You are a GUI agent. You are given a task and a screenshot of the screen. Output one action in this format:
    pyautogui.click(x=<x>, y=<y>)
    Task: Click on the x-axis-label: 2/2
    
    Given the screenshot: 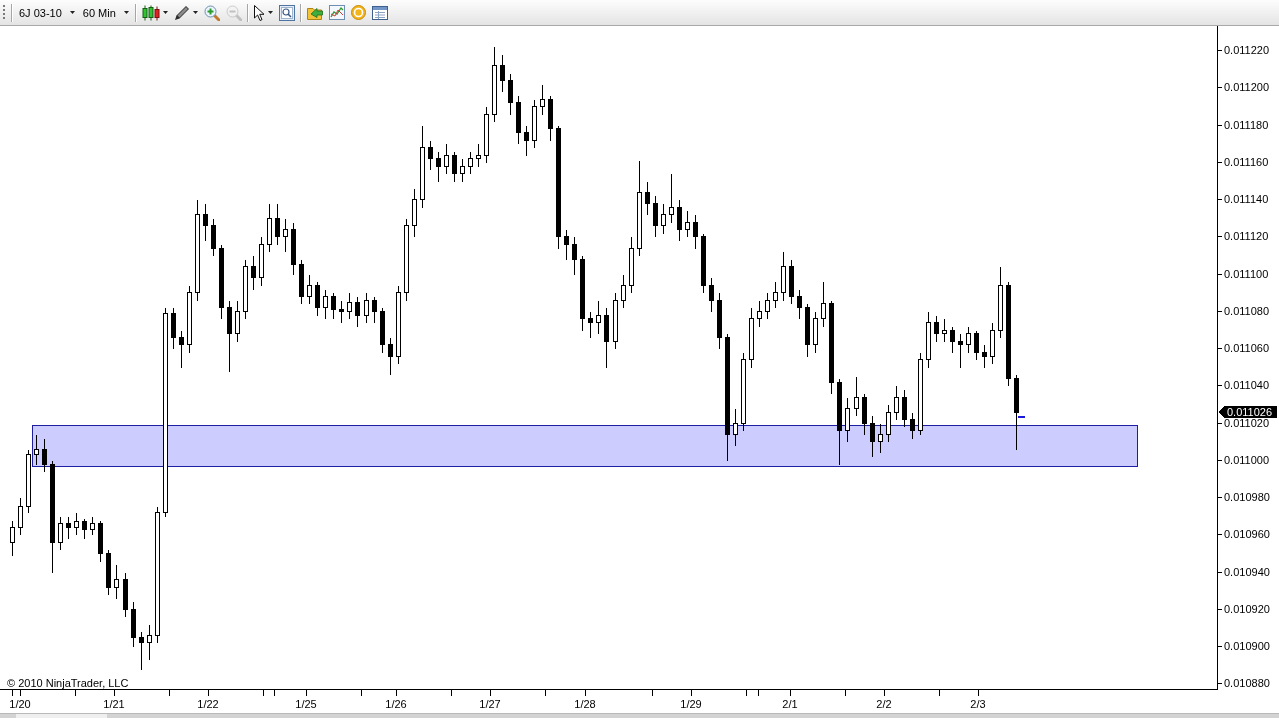 What is the action you would take?
    pyautogui.click(x=884, y=704)
    